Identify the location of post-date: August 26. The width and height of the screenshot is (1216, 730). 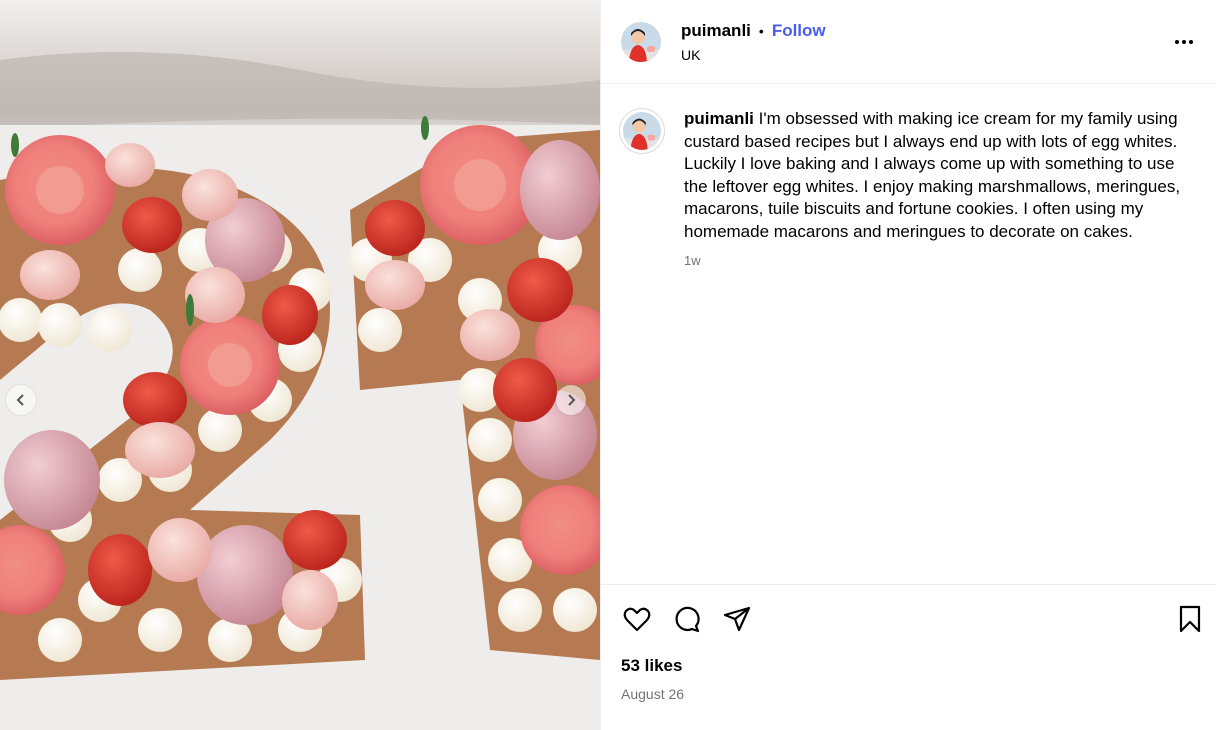
(908, 694).